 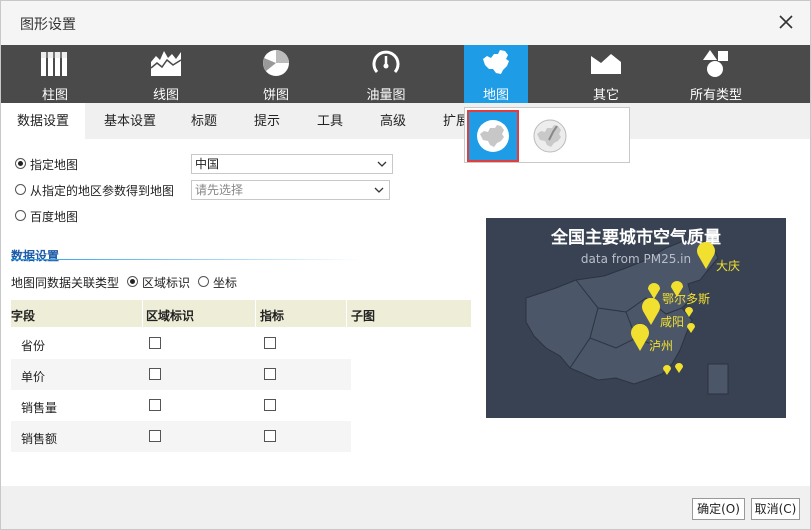 I want to click on other-chart-icon, so click(x=606, y=64).